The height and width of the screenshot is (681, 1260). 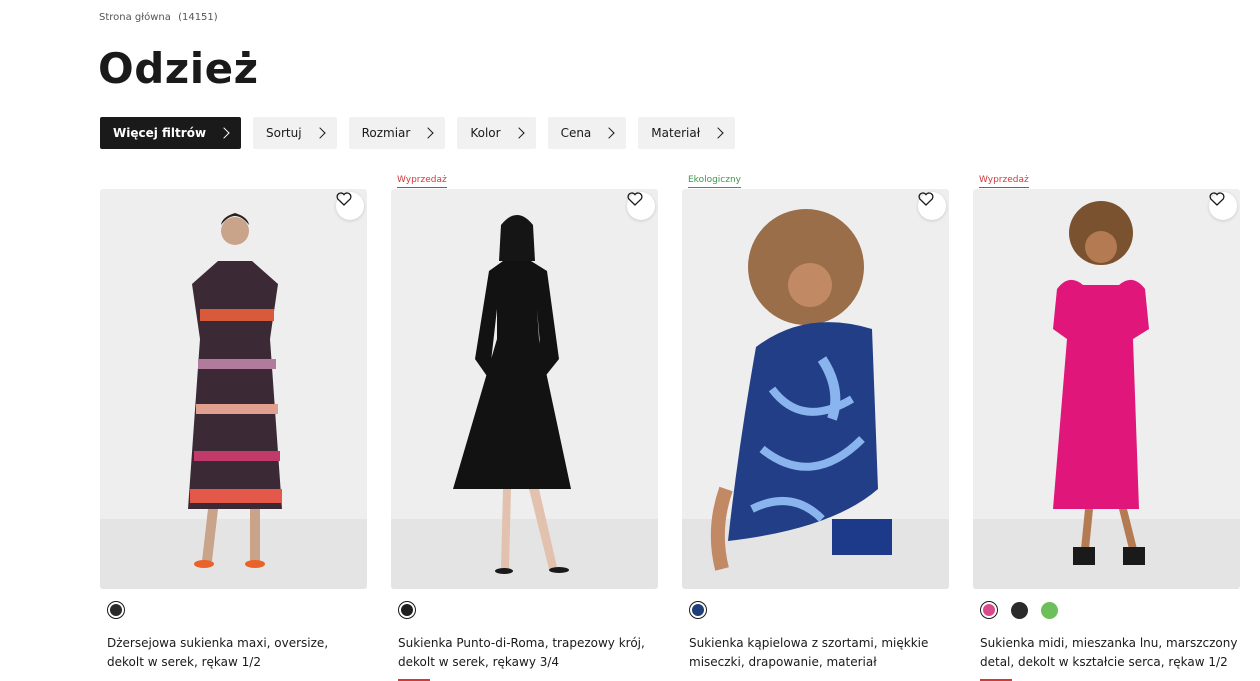 I want to click on eco-badge: Ekologiczny, so click(x=715, y=181).